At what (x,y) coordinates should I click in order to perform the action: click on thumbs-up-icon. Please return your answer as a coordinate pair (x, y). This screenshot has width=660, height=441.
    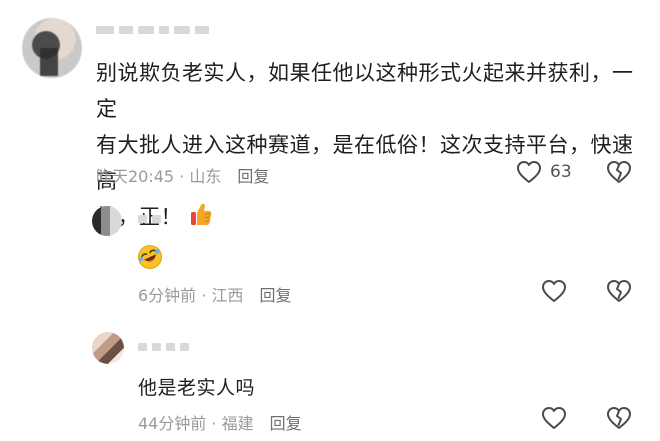
    Looking at the image, I should click on (201, 213).